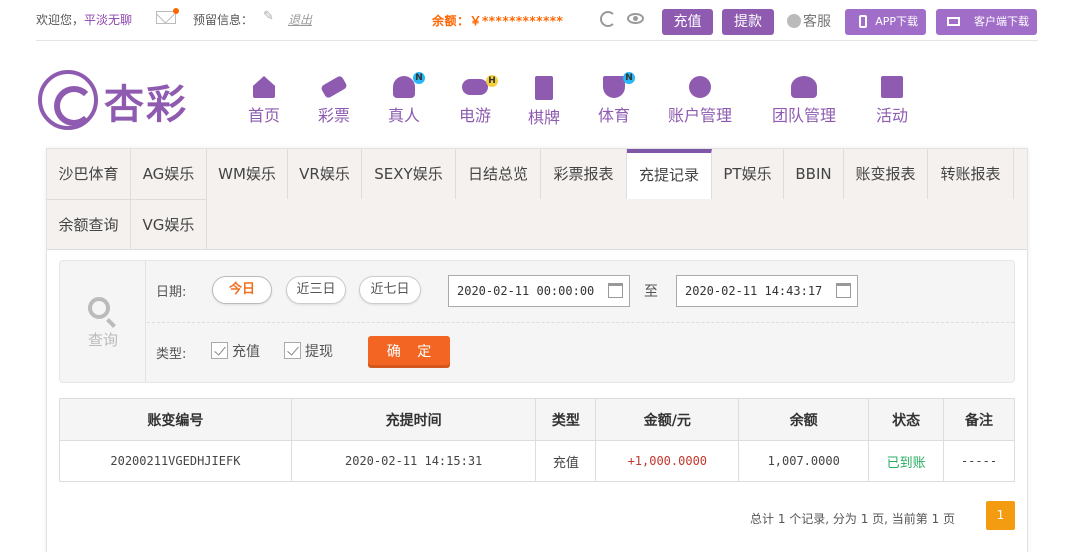 The height and width of the screenshot is (552, 1082). What do you see at coordinates (169, 174) in the screenshot?
I see `tab-ag: AG娱乐` at bounding box center [169, 174].